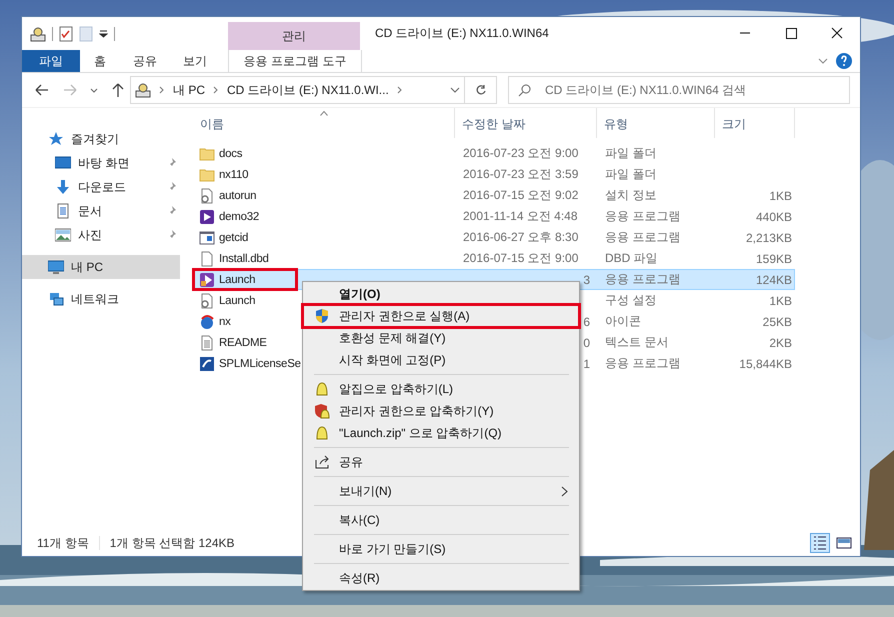 This screenshot has height=617, width=894. What do you see at coordinates (101, 299) in the screenshot?
I see `nav-item: 네트워크` at bounding box center [101, 299].